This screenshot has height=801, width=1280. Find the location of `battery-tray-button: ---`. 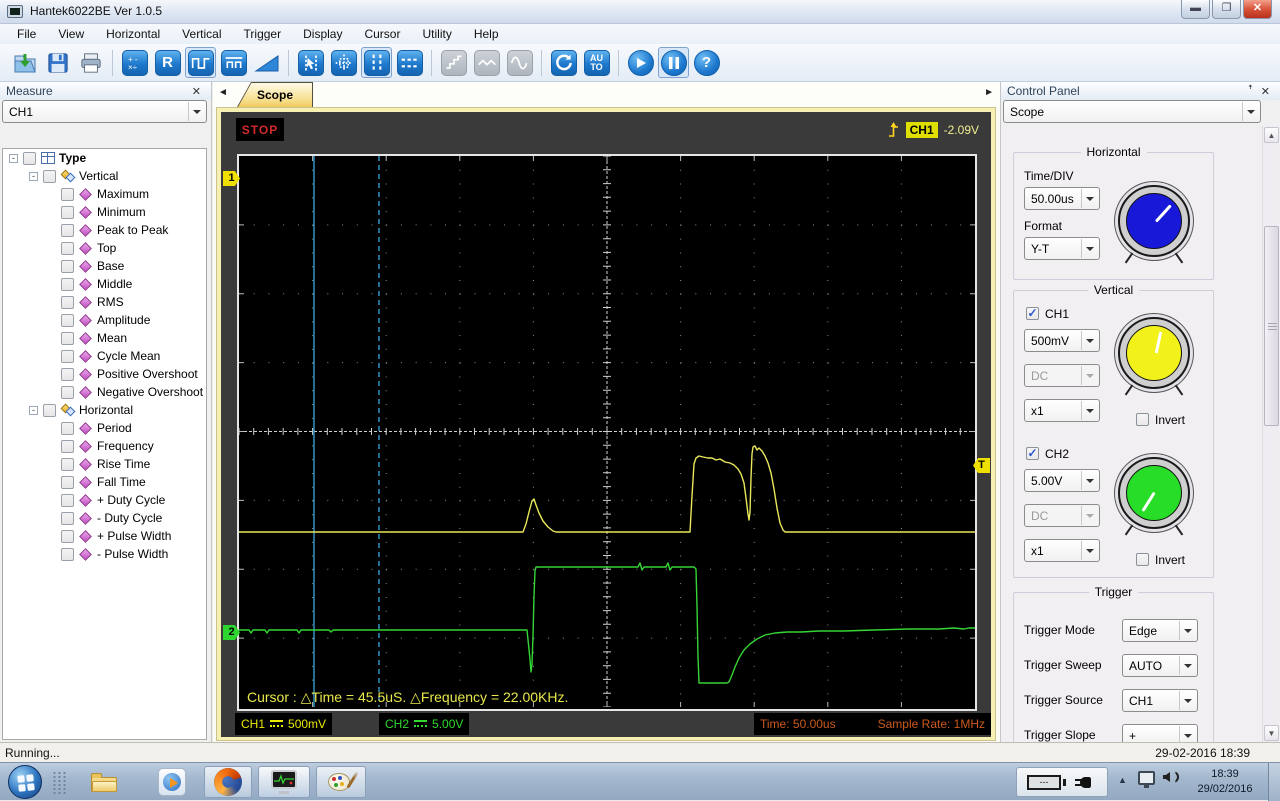

battery-tray-button: --- is located at coordinates (1062, 782).